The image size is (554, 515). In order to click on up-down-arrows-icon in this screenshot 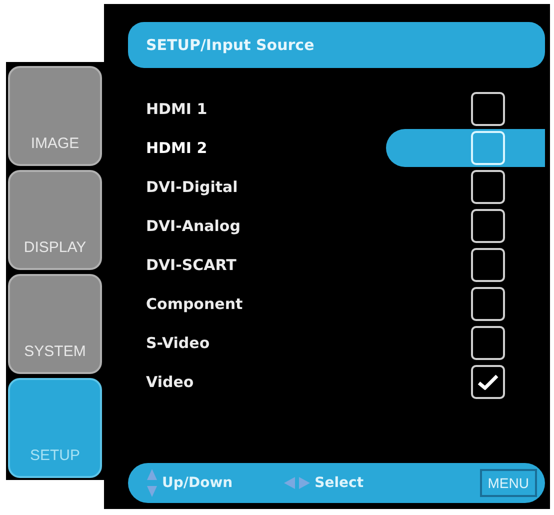, I will do `click(152, 483)`.